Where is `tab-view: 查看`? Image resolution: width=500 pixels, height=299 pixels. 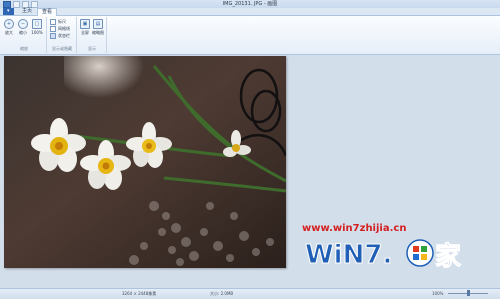
tab-view: 查看 is located at coordinates (47, 12).